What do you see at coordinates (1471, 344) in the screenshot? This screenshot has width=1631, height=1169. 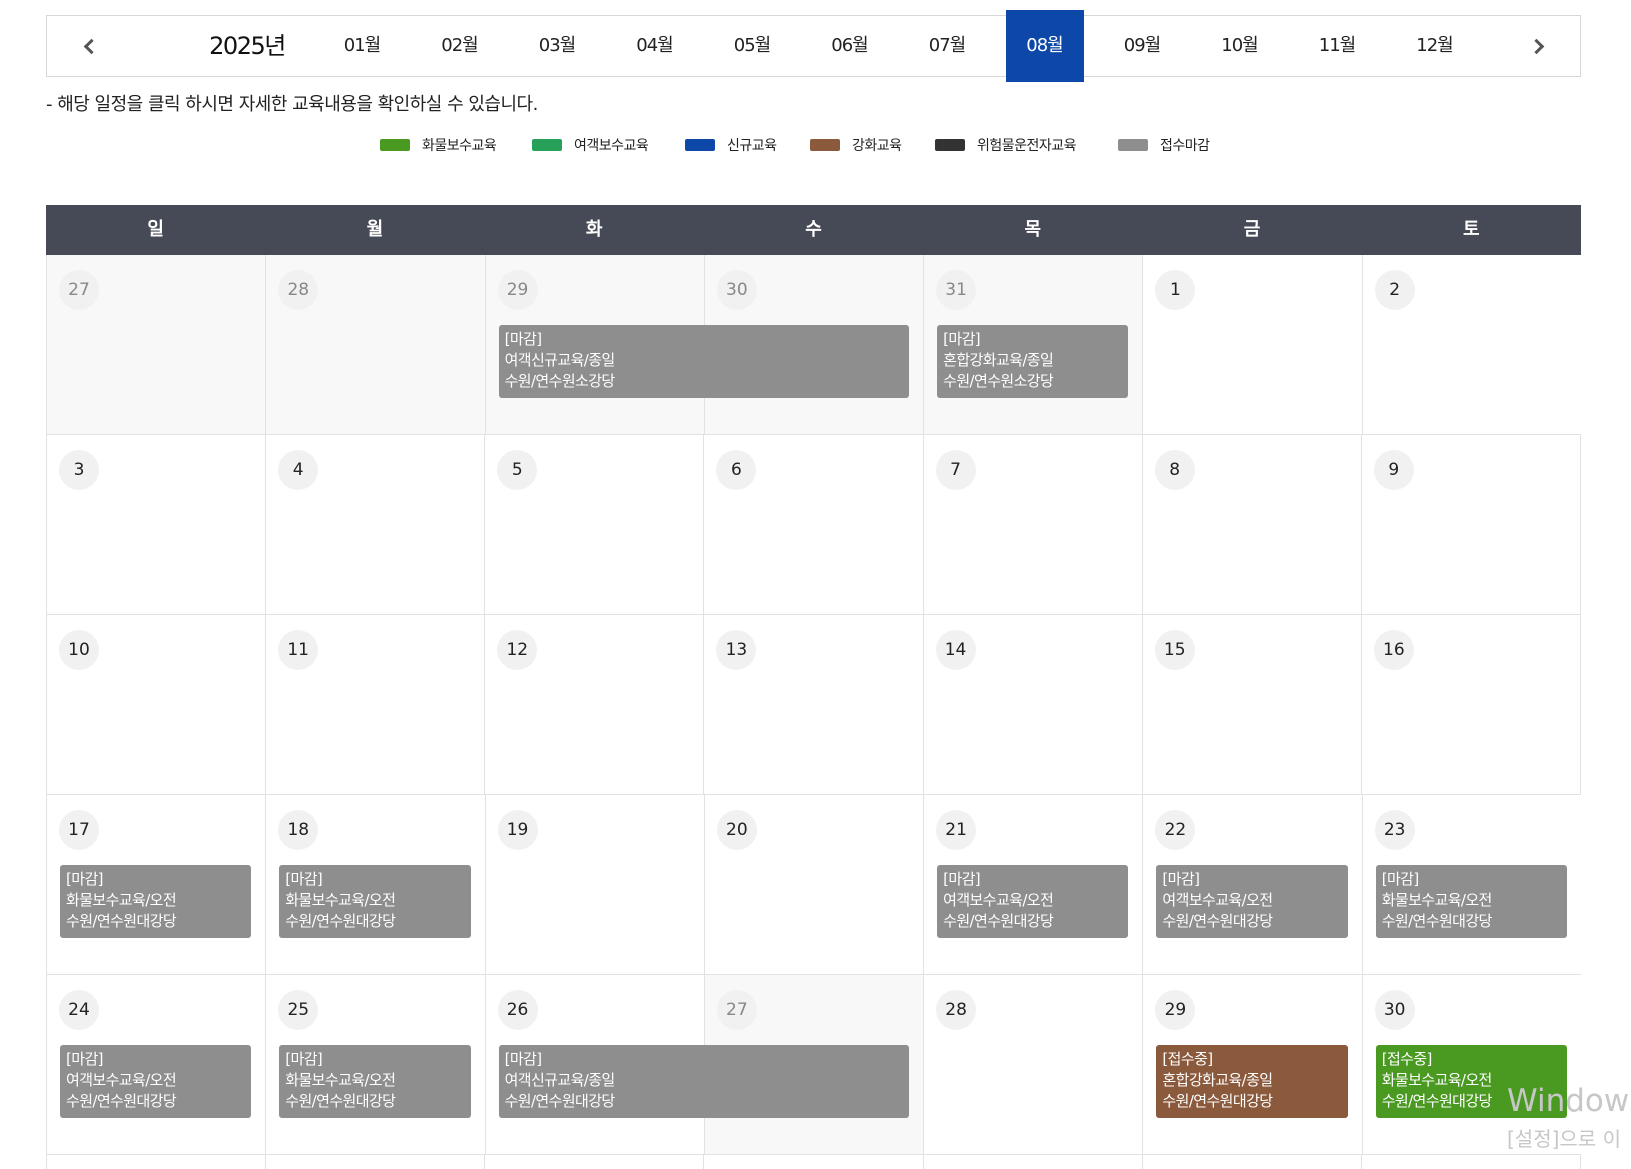 I see `day-cell: 2` at bounding box center [1471, 344].